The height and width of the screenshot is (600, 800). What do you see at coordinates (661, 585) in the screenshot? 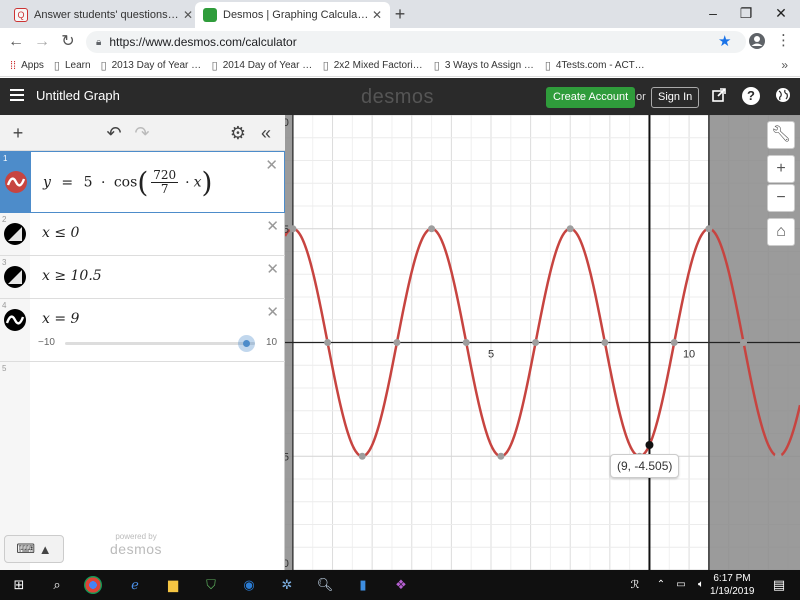
I see `tray-chevron-icon: ⌃` at bounding box center [661, 585].